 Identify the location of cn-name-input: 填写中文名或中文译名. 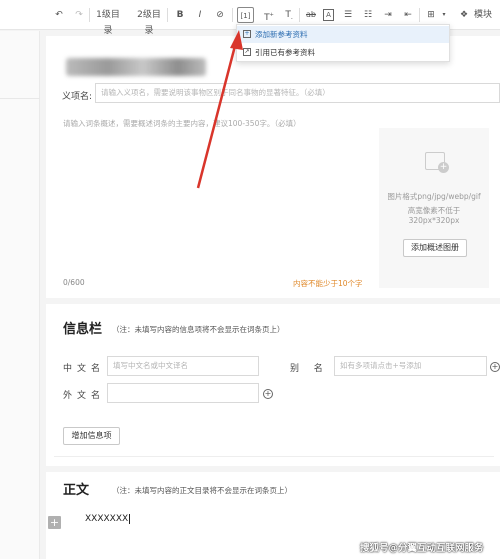
(183, 366).